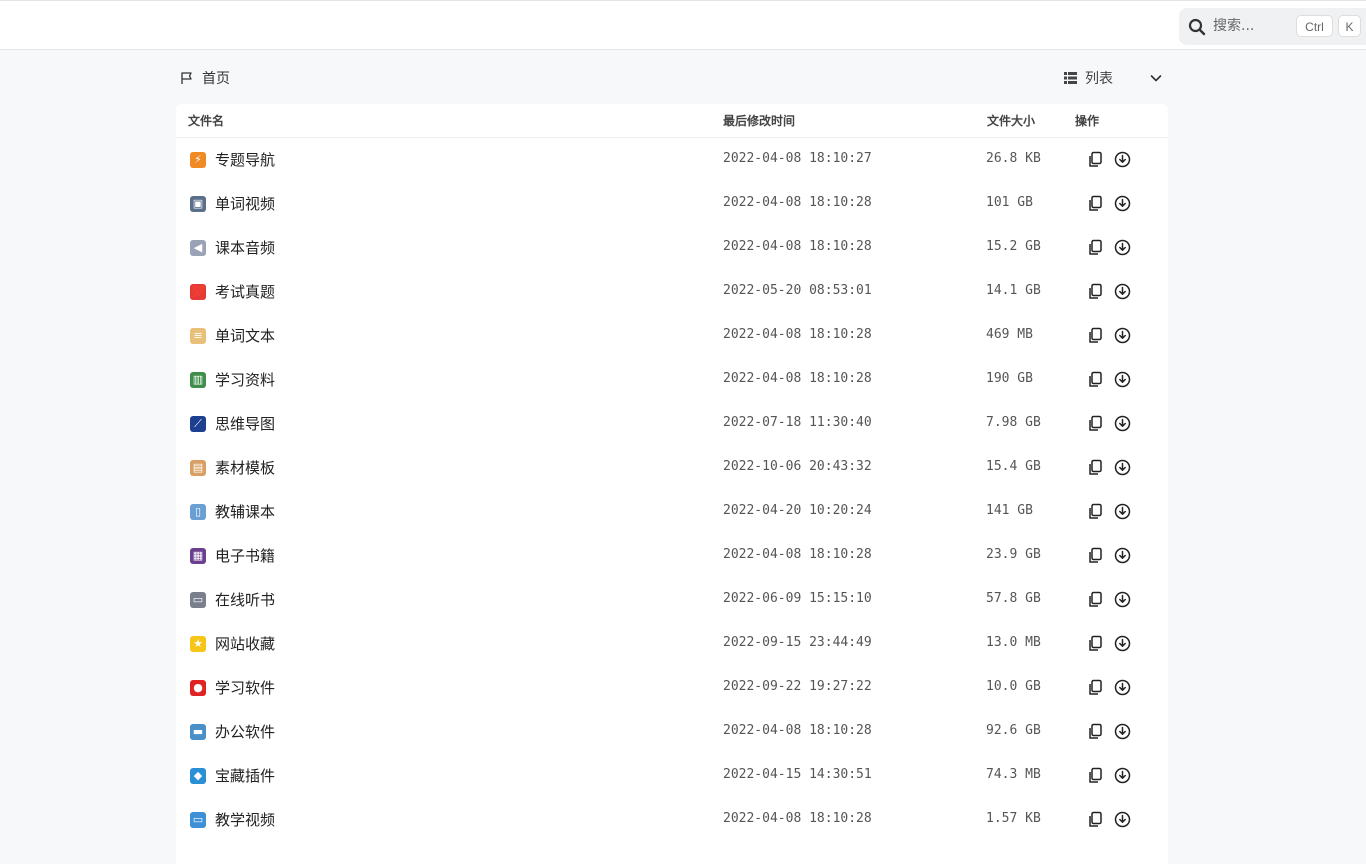 This screenshot has height=864, width=1366. Describe the element at coordinates (1013, 554) in the screenshot. I see `file-size: 23.9 GB` at that location.